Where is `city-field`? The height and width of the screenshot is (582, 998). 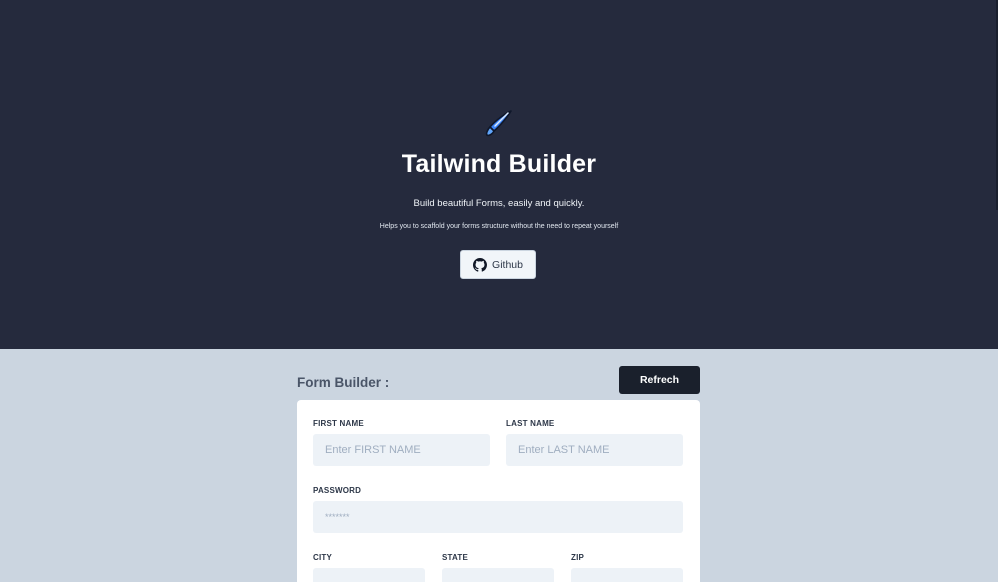 city-field is located at coordinates (369, 575).